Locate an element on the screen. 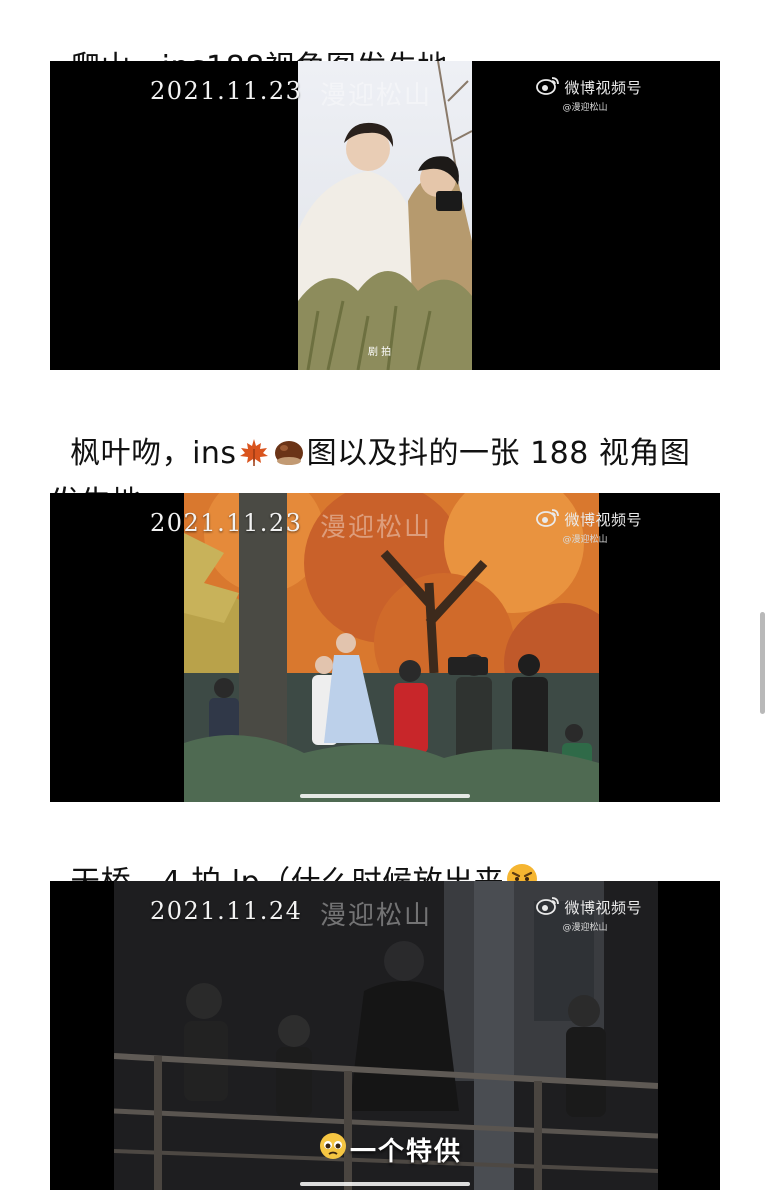 This screenshot has width=771, height=1200. svg-text: 剧 拍 is located at coordinates (379, 351).